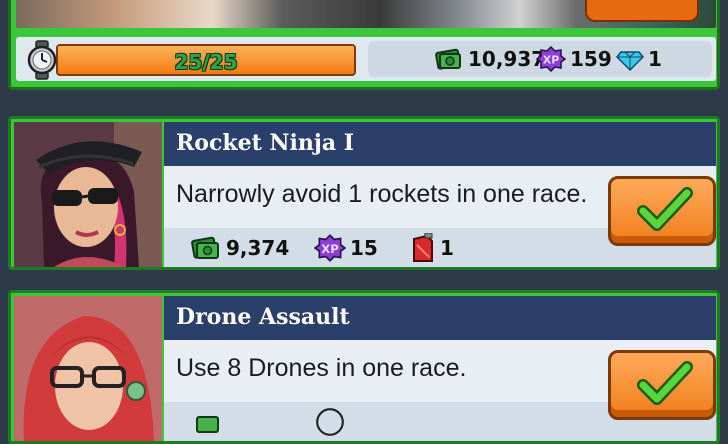 The width and height of the screenshot is (728, 444). I want to click on energy-count: 25/25, so click(206, 62).